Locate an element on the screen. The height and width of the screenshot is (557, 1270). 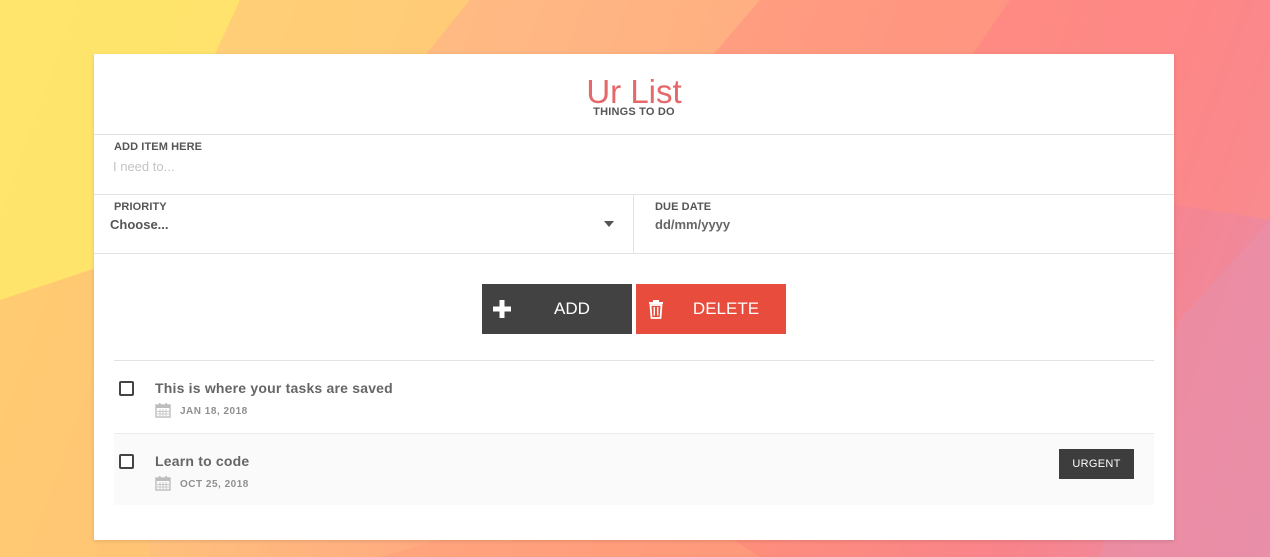
header: Ur List THINGS TO DO is located at coordinates (634, 94).